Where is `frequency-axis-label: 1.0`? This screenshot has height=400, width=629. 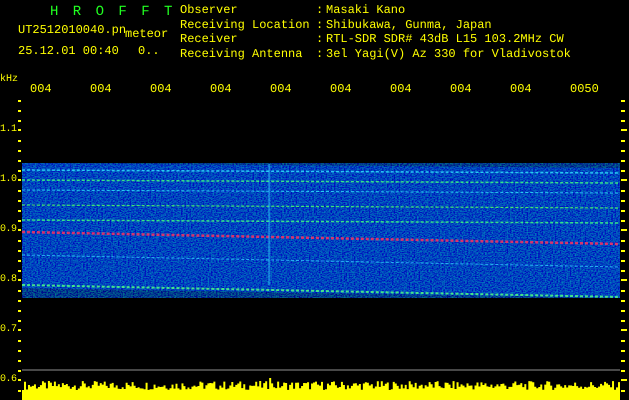
frequency-axis-label: 1.0 is located at coordinates (9, 180).